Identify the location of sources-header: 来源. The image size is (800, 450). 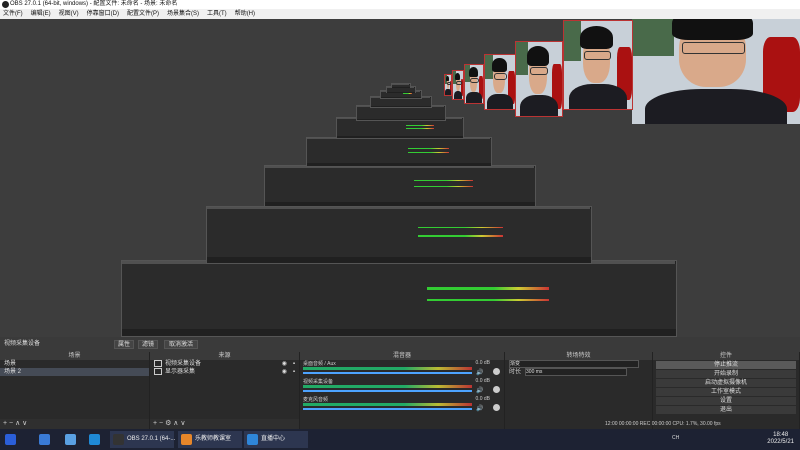
(224, 356).